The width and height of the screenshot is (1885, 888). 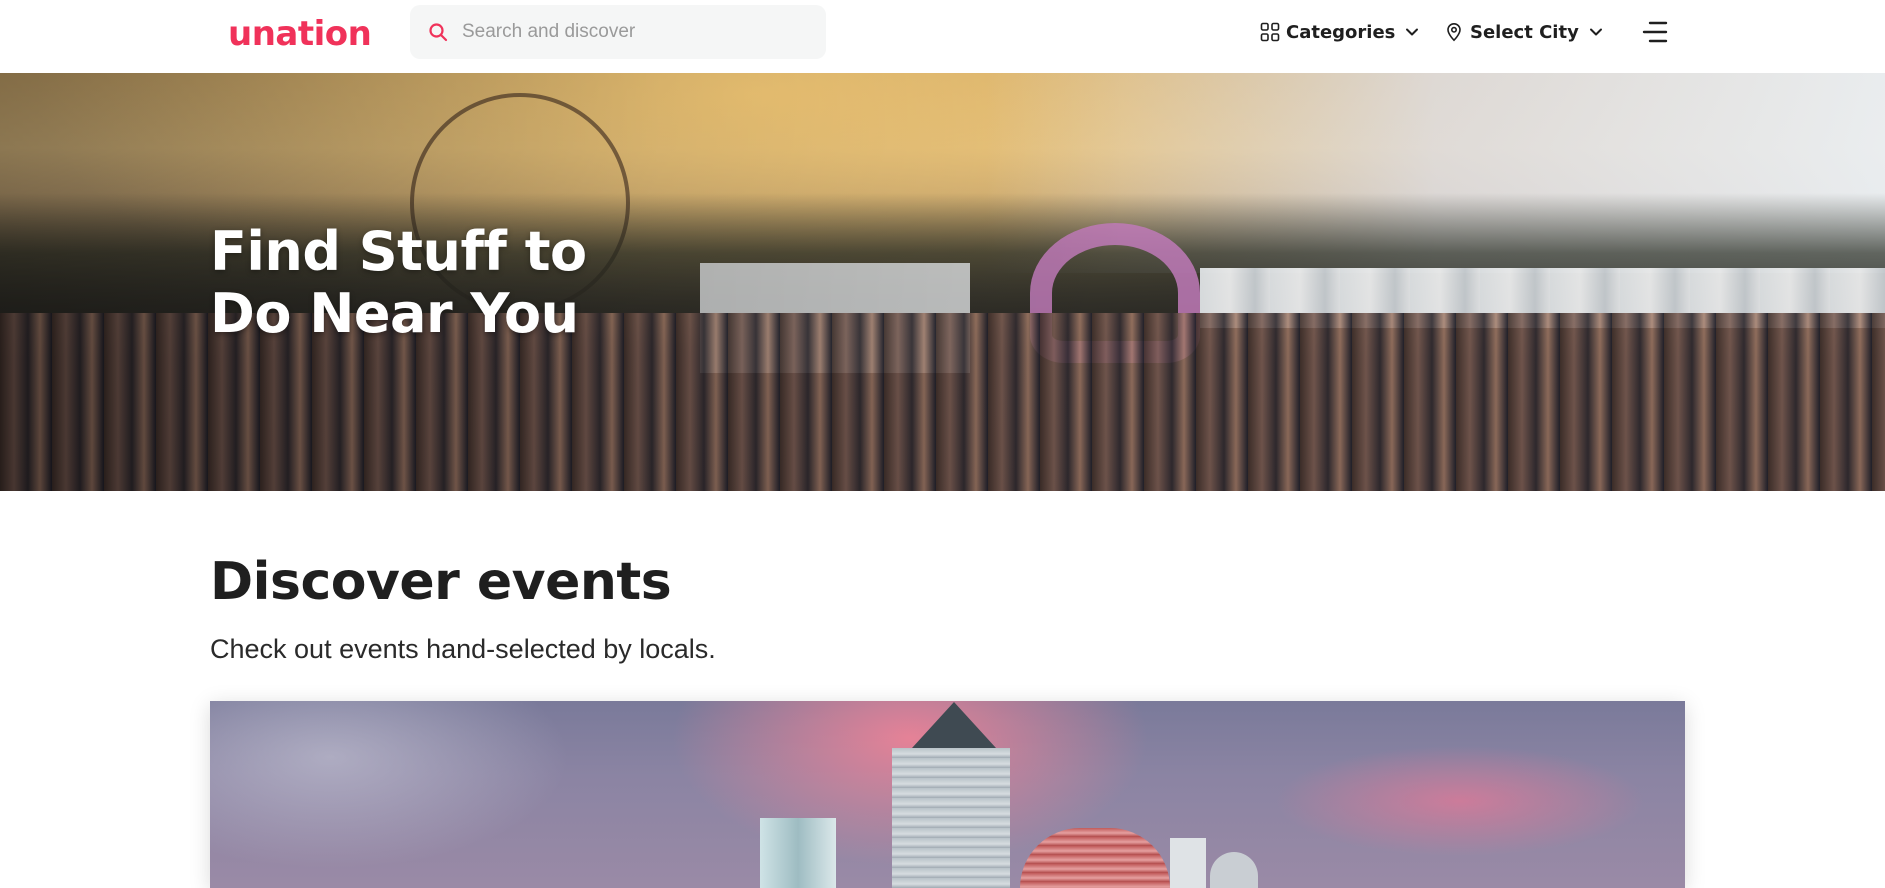 What do you see at coordinates (942, 36) in the screenshot?
I see `site-header: unation Categories Select City` at bounding box center [942, 36].